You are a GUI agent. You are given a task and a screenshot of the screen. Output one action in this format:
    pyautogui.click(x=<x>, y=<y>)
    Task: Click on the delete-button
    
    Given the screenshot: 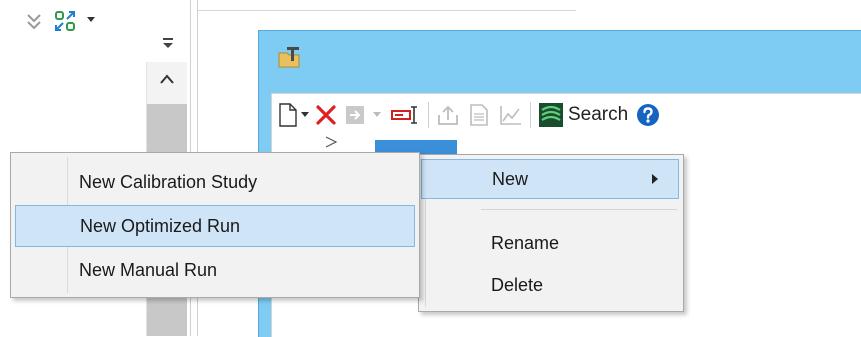 What is the action you would take?
    pyautogui.click(x=326, y=115)
    